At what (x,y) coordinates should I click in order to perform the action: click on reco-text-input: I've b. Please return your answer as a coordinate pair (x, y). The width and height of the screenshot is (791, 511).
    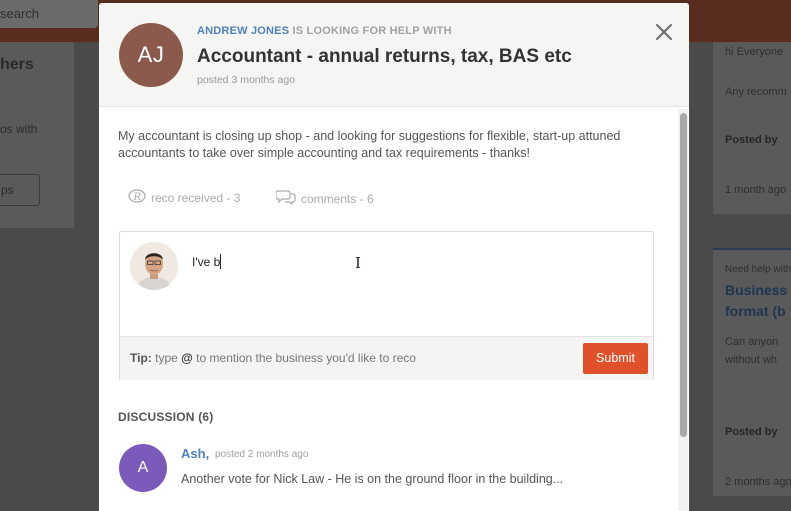
    Looking at the image, I should click on (207, 261).